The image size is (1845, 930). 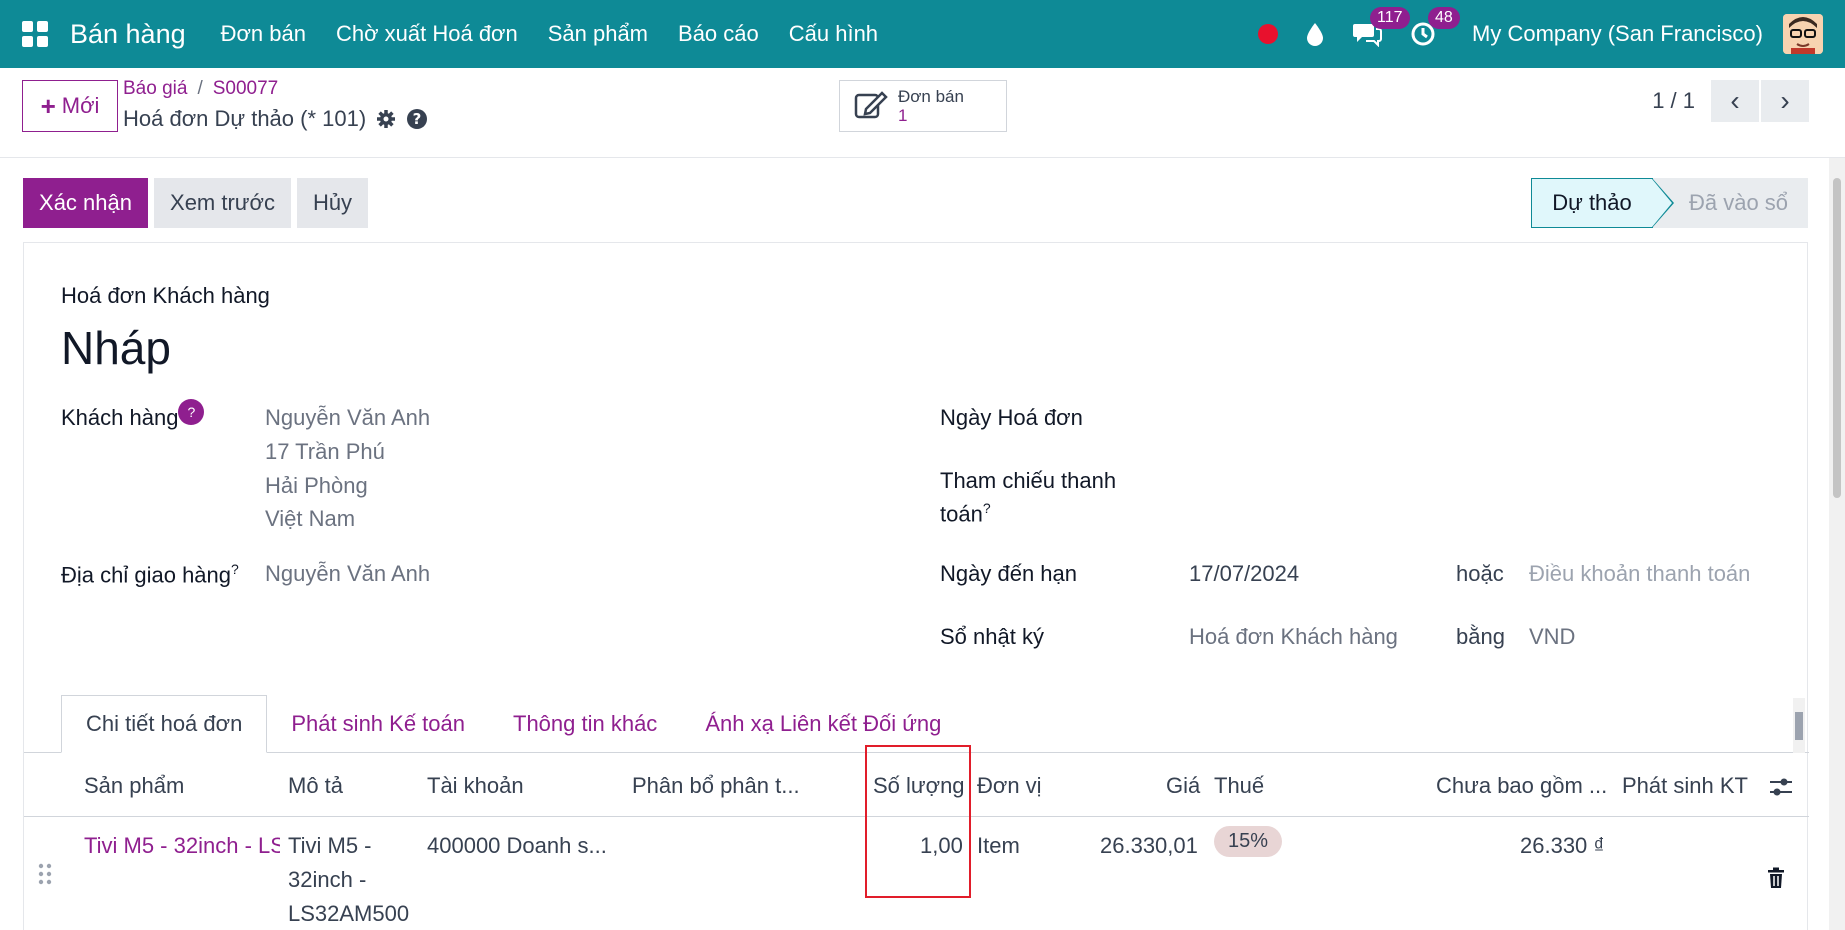 I want to click on col-description: Mô tả, so click(x=315, y=786).